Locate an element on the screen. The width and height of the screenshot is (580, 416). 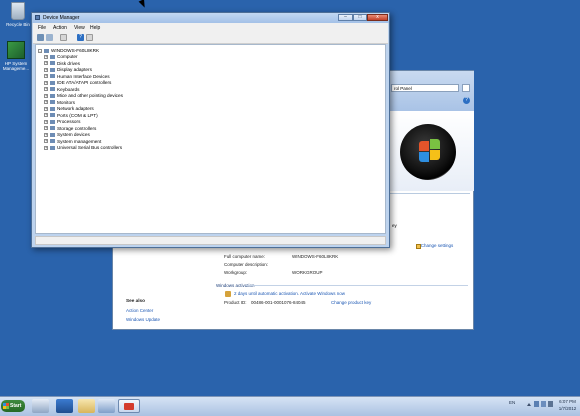
action-center-flag-icon is located at coordinates (536, 404).